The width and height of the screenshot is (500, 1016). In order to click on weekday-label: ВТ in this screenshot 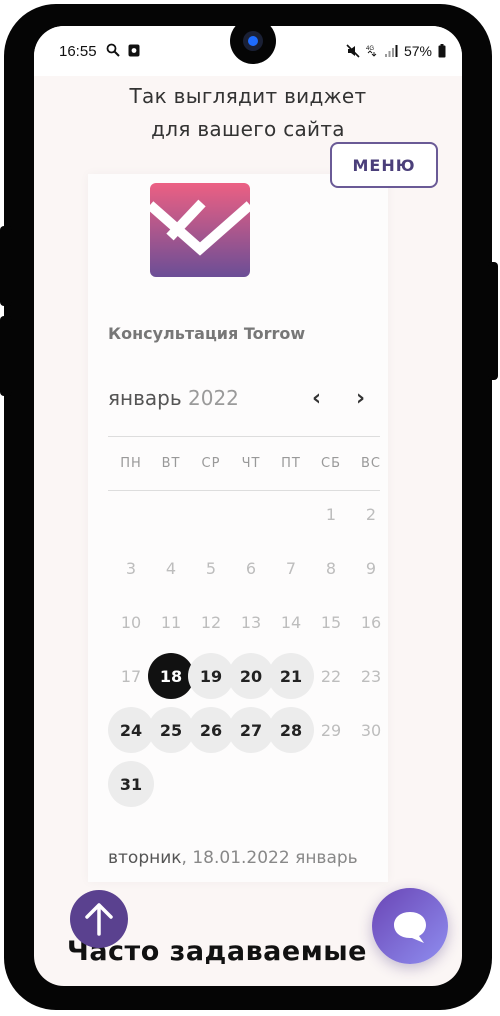, I will do `click(171, 463)`.